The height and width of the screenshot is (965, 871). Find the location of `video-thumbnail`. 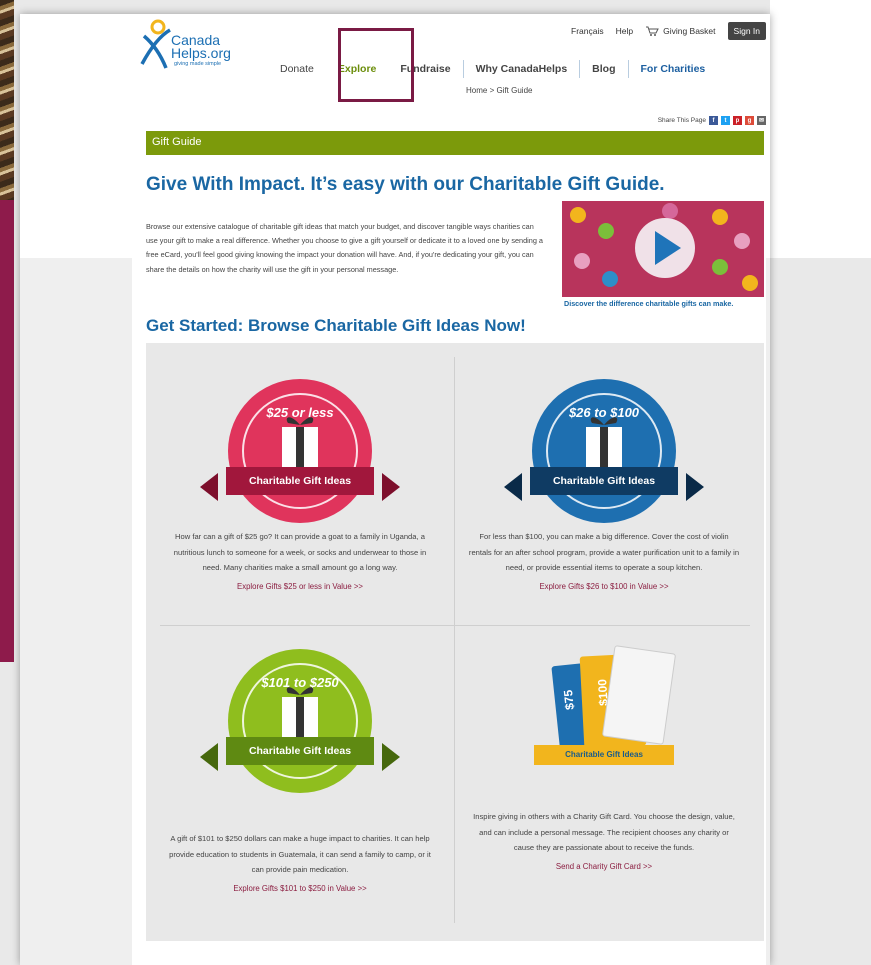

video-thumbnail is located at coordinates (663, 249).